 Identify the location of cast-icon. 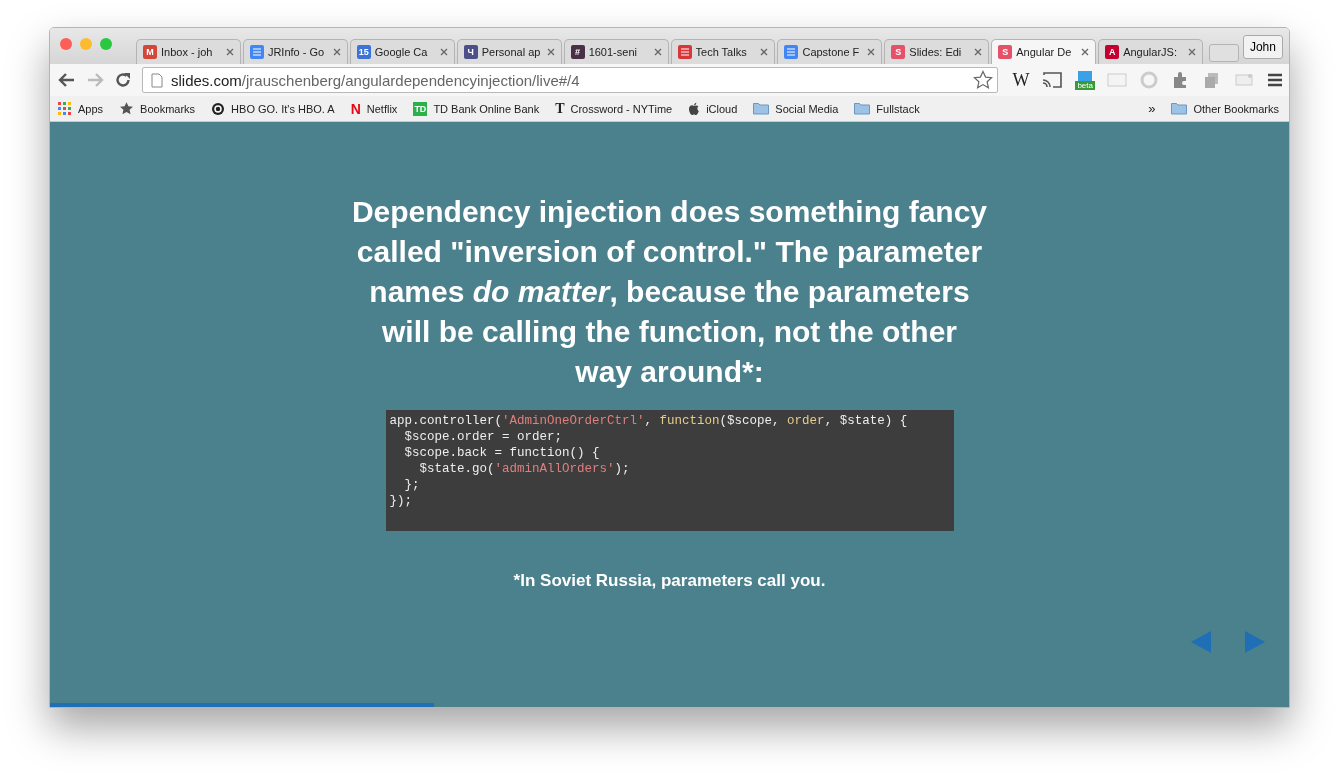
(1052, 80).